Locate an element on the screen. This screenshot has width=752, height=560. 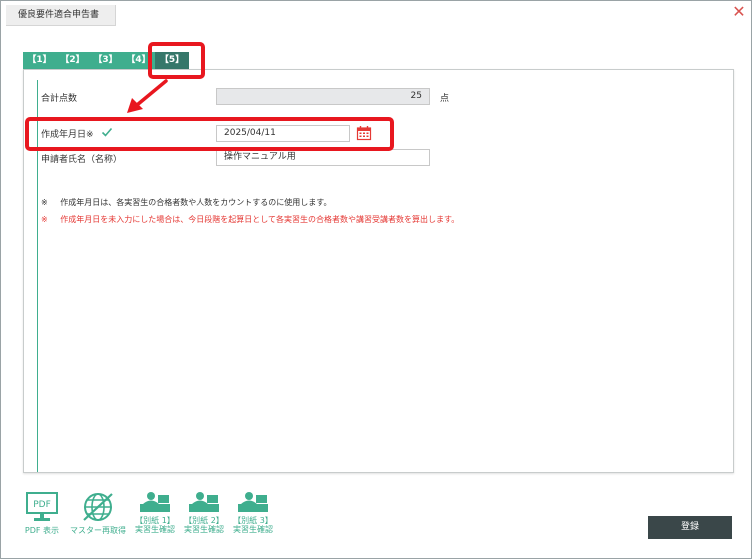
annex3-line1: 【別紙 3】 is located at coordinates (253, 520).